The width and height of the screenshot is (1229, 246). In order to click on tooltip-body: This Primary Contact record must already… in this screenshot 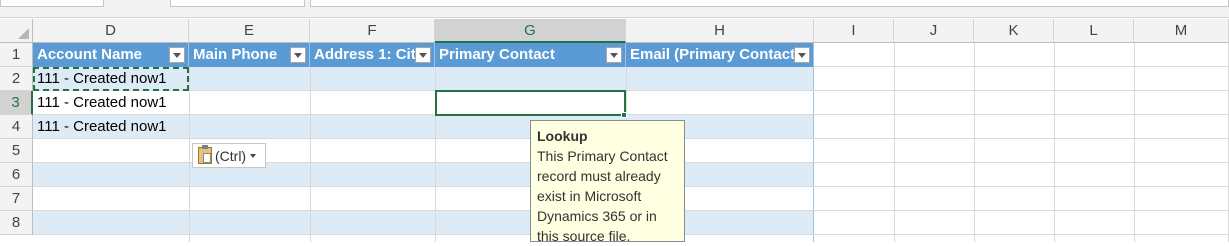, I will do `click(602, 196)`.